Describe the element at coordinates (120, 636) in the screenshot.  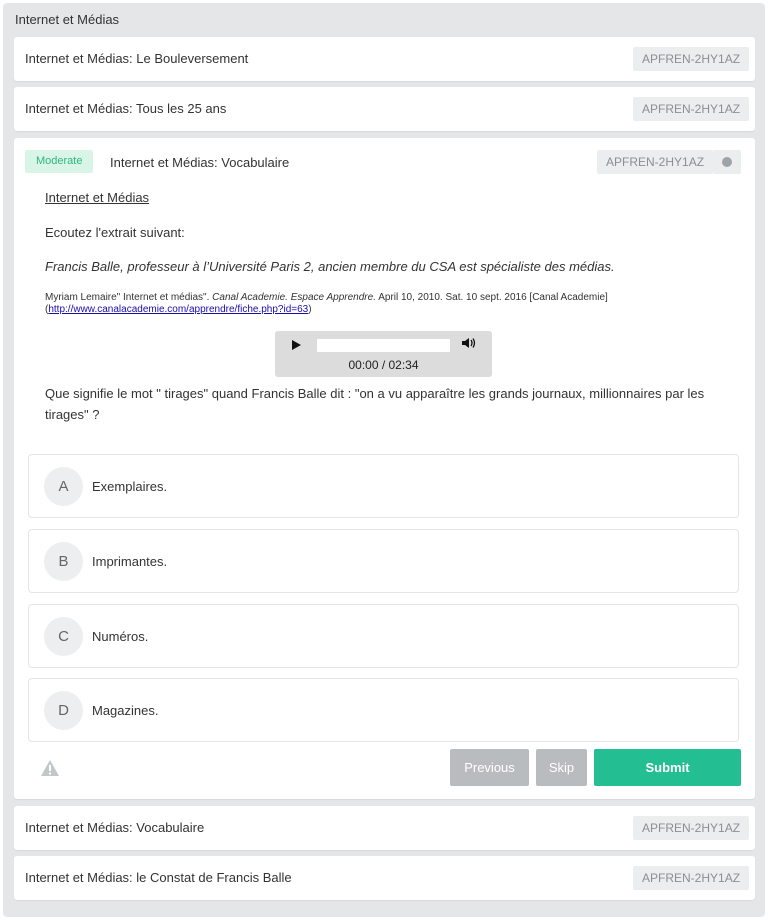
I see `option-text: Numéros.` at that location.